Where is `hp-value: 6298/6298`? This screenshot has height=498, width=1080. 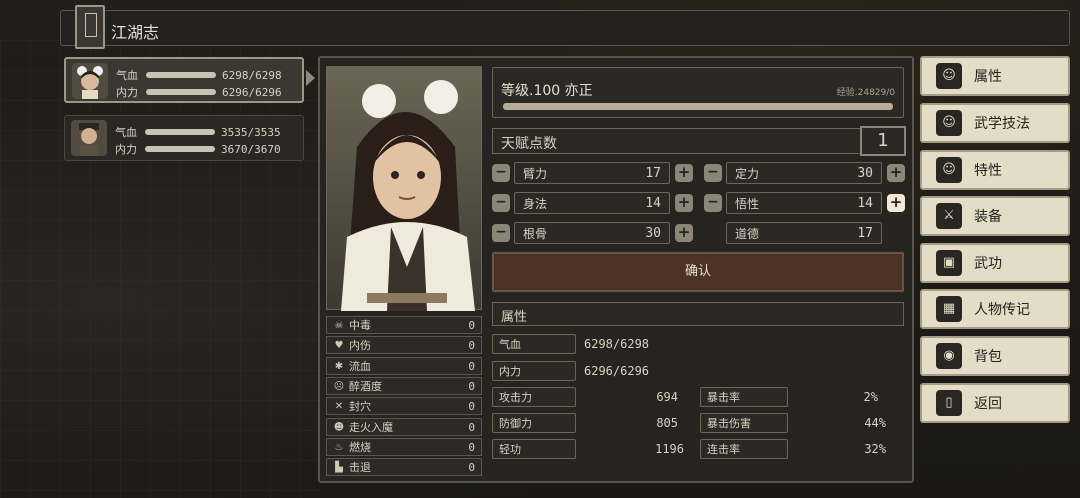
hp-value: 6298/6298 is located at coordinates (252, 75).